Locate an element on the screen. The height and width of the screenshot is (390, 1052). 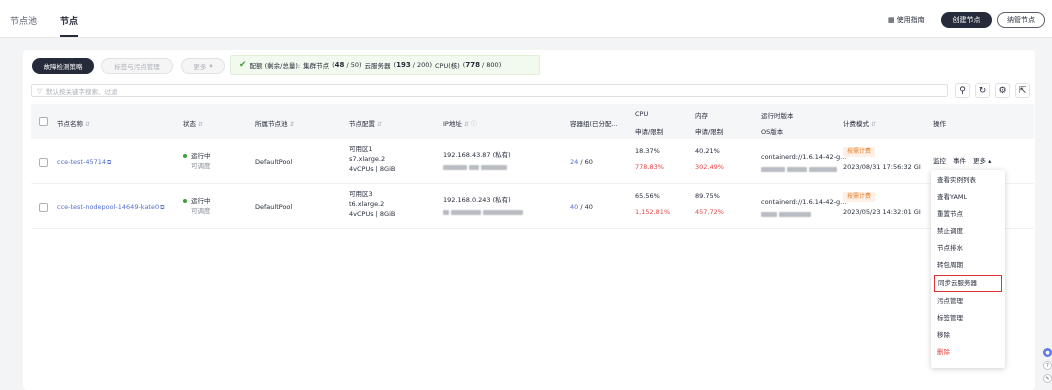
menu-item-remove: 移除 is located at coordinates (968, 335).